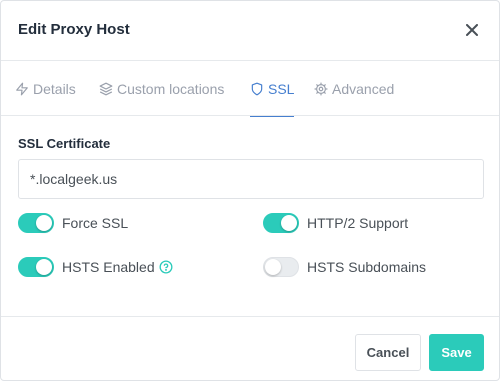 This screenshot has height=381, width=500. I want to click on http2-support-label: HTTP/2 Support, so click(358, 223).